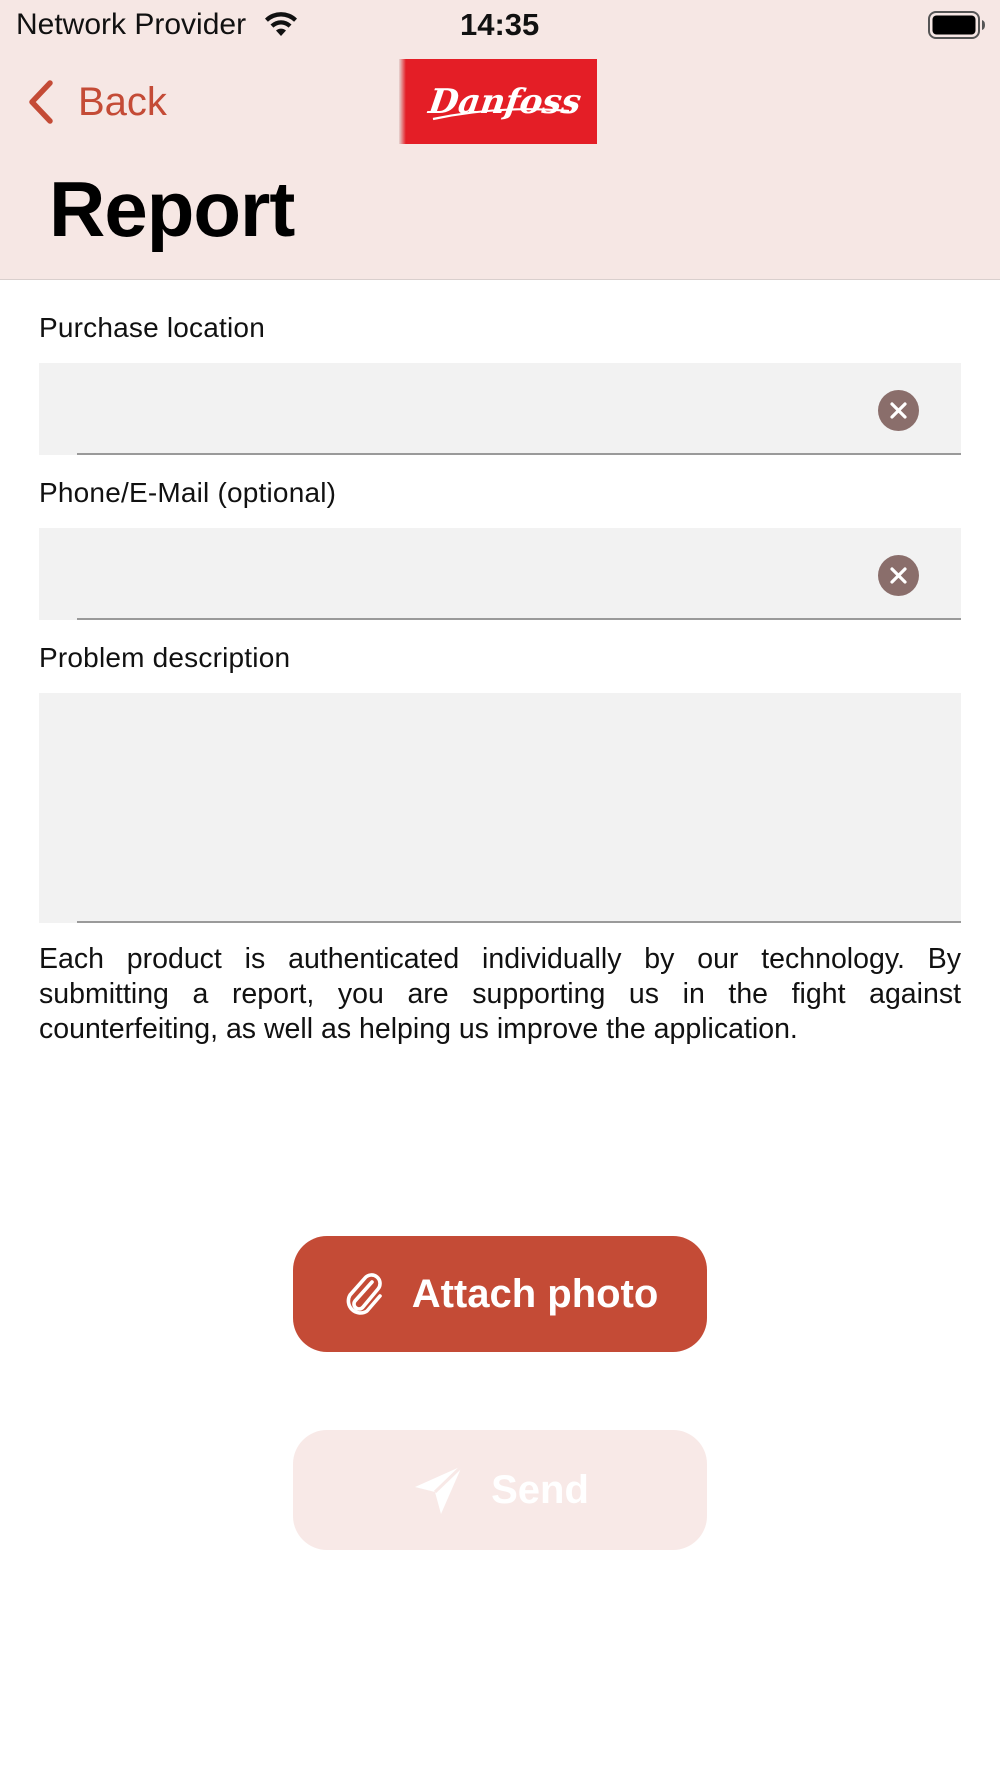 The height and width of the screenshot is (1778, 1000). Describe the element at coordinates (165, 657) in the screenshot. I see `problem-description-label: Problem description` at that location.